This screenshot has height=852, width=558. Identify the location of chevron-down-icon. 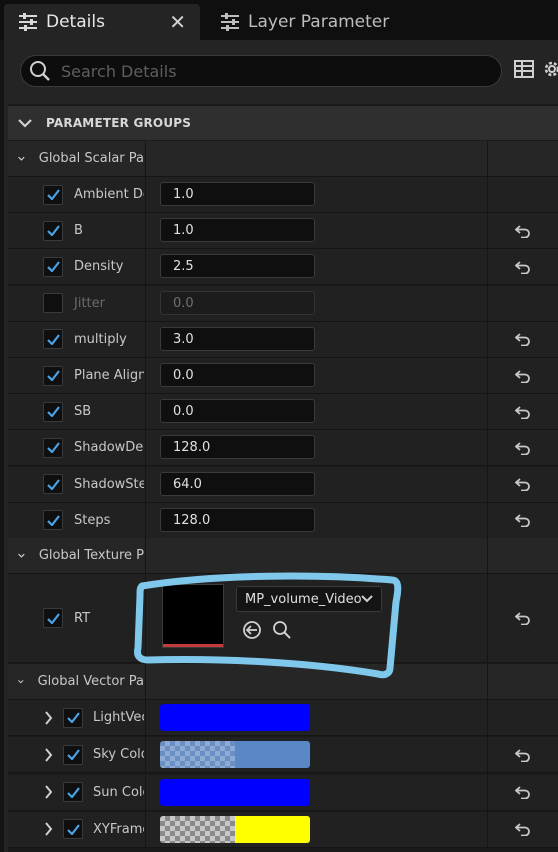
(21, 555).